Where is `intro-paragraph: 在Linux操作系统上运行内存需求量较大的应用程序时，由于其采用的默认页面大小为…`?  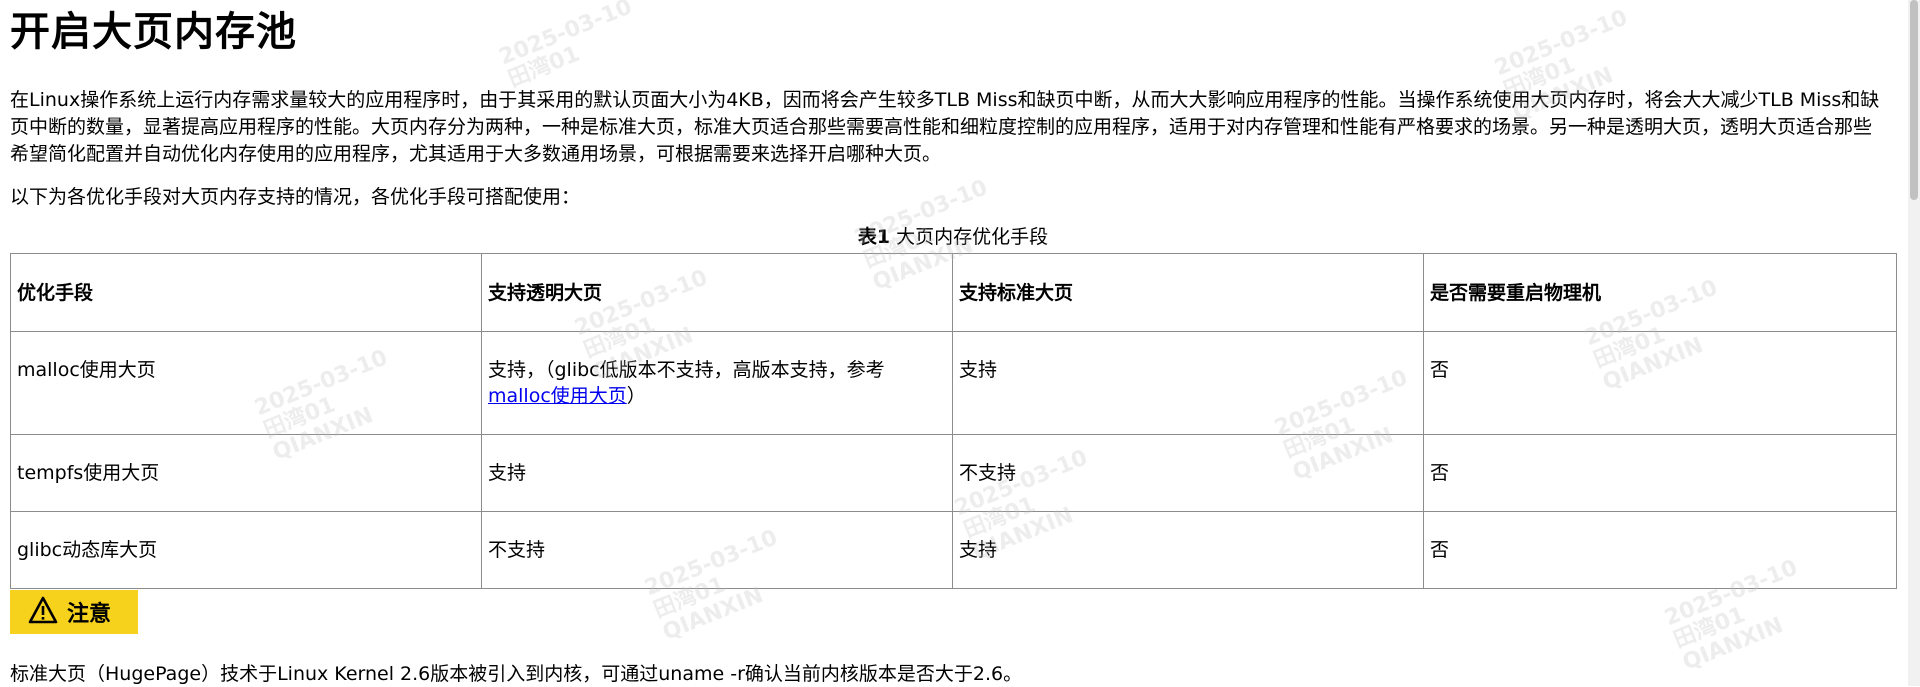
intro-paragraph: 在Linux操作系统上运行内存需求量较大的应用程序时，由于其采用的默认页面大小为… is located at coordinates (945, 127).